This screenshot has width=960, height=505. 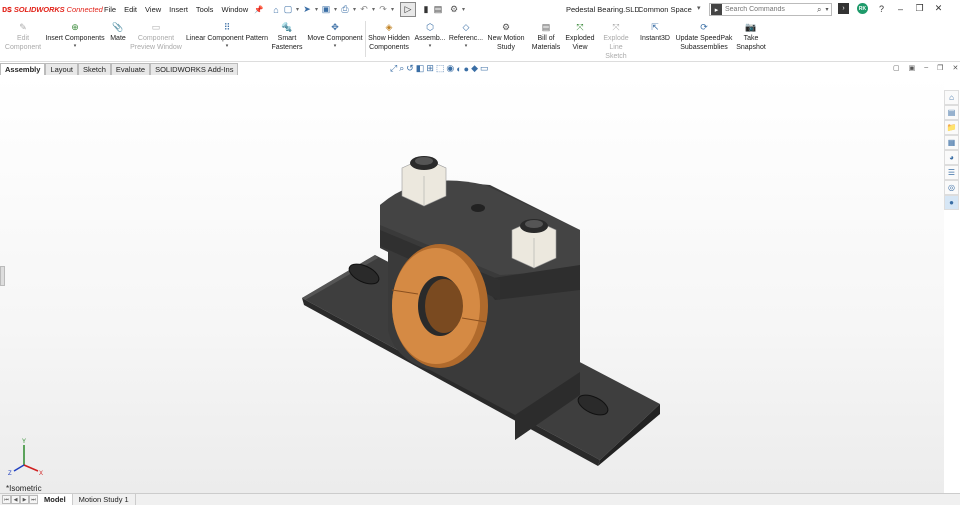 I want to click on avatar: RK, so click(x=862, y=8).